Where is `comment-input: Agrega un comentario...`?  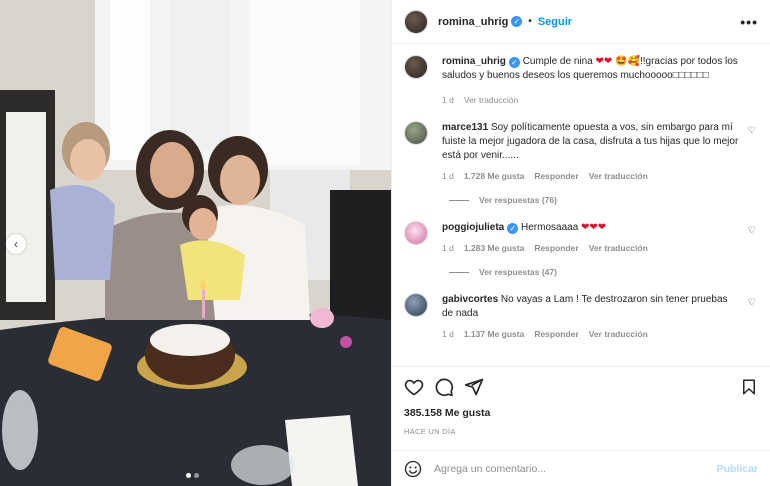
comment-input: Agrega un comentario... is located at coordinates (490, 469).